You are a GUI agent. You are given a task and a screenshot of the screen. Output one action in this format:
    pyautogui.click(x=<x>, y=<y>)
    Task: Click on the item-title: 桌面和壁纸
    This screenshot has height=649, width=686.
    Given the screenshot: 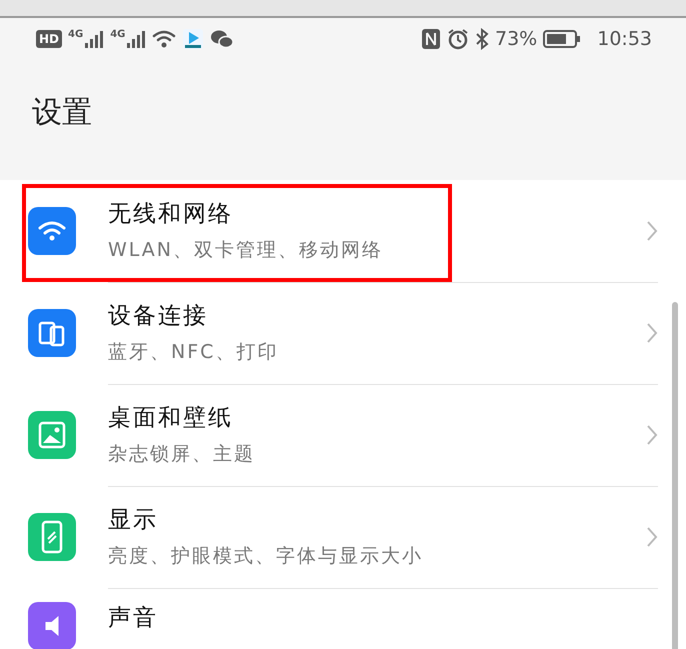 What is the action you would take?
    pyautogui.click(x=171, y=418)
    